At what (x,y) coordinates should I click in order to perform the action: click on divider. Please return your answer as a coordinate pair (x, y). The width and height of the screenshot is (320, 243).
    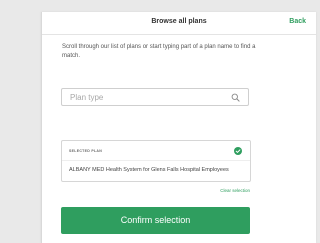
    Looking at the image, I should click on (156, 160).